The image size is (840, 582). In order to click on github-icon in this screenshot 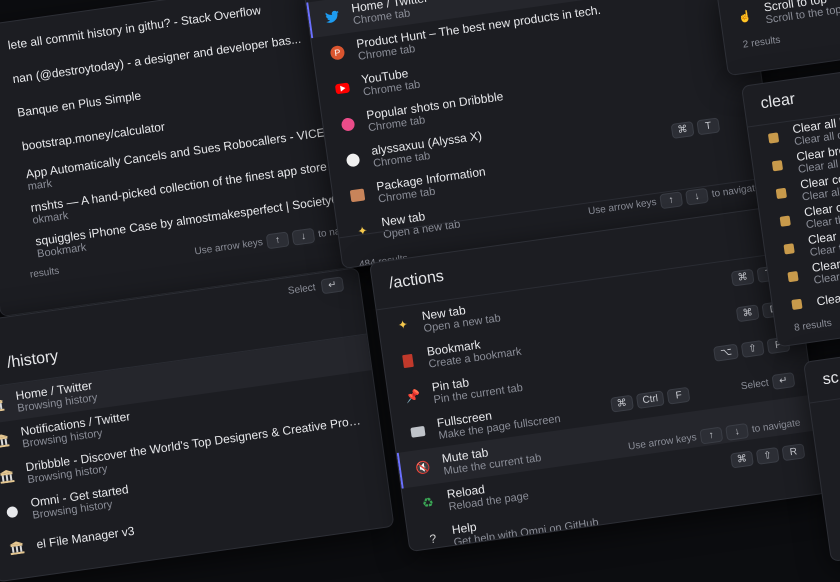, I will do `click(352, 160)`.